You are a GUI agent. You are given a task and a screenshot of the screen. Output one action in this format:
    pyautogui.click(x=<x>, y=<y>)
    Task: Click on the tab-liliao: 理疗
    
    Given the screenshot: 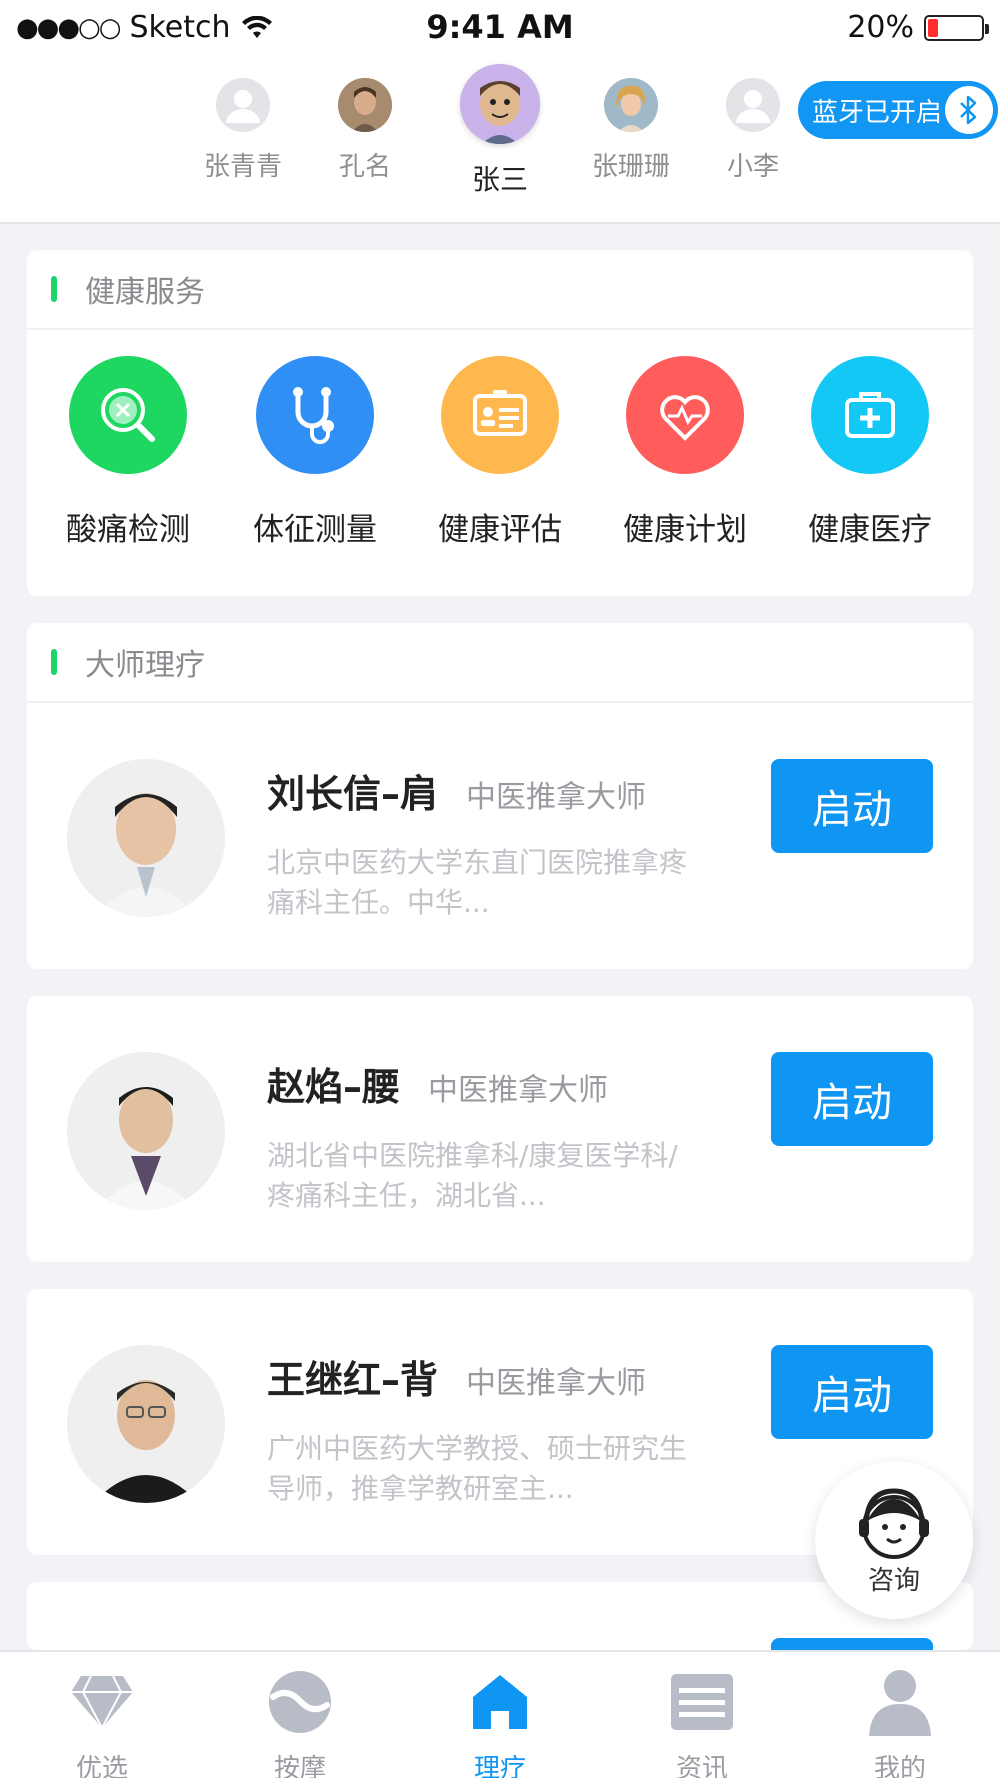 What is the action you would take?
    pyautogui.click(x=500, y=1721)
    